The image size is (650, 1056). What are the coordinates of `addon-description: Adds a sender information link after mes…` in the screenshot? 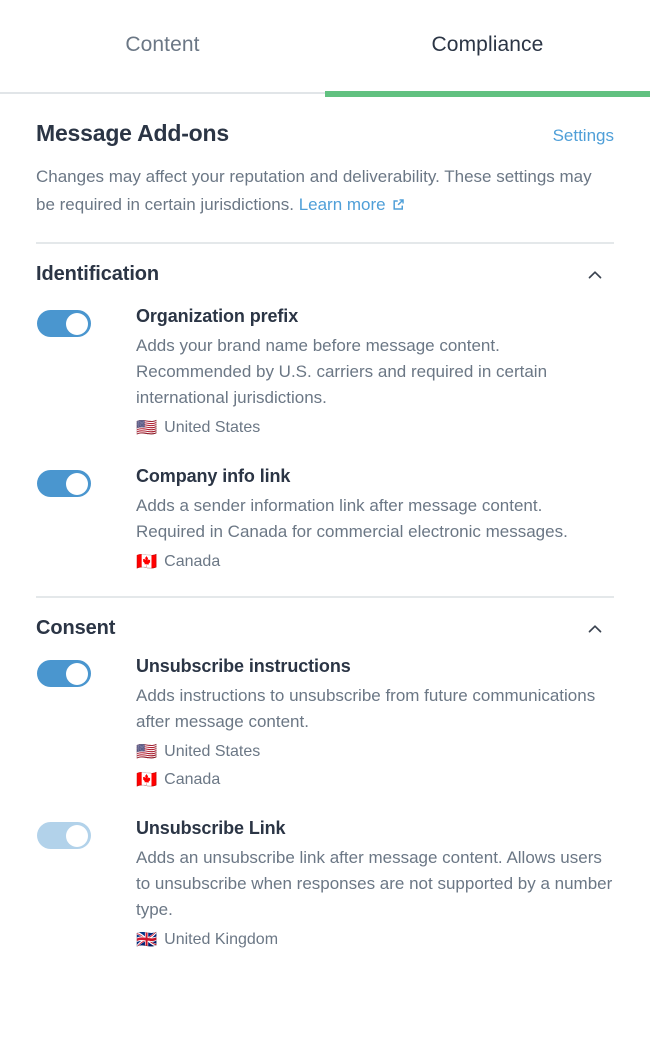 It's located at (352, 518).